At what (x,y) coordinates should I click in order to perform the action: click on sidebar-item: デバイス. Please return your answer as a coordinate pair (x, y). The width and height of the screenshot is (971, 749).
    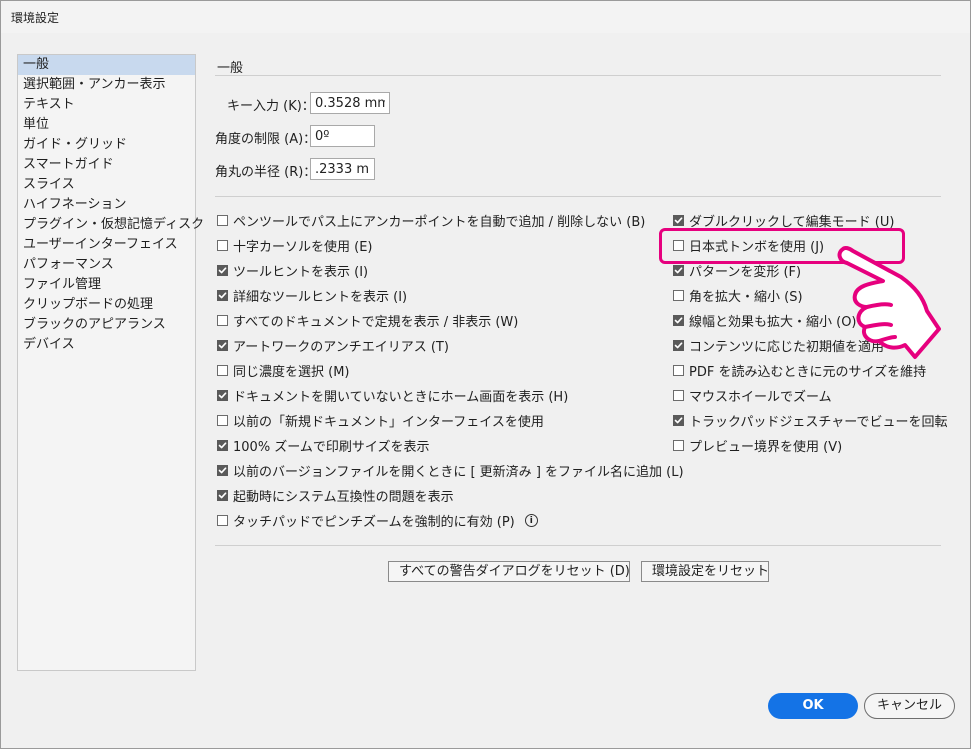
    Looking at the image, I should click on (106, 345).